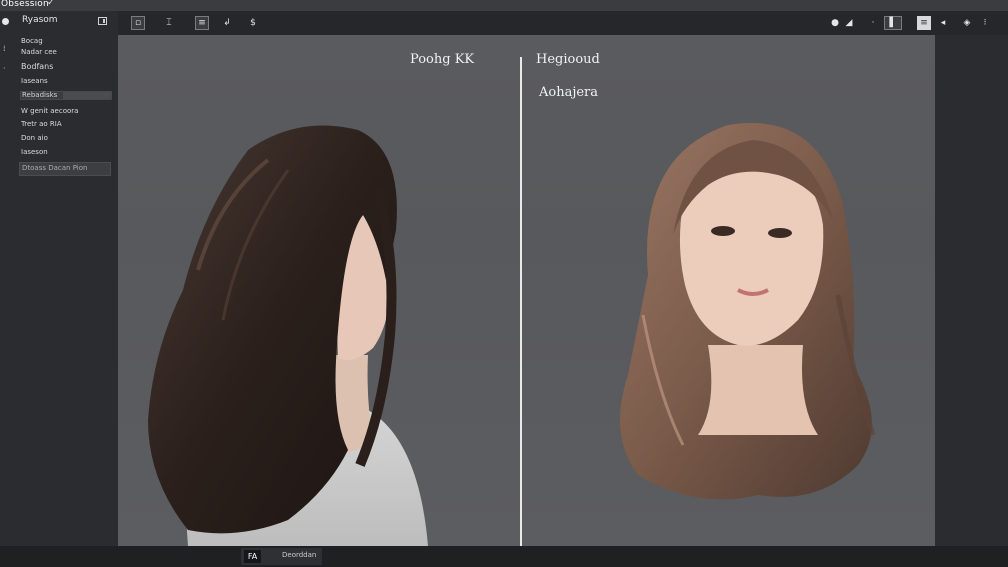 The height and width of the screenshot is (567, 1008). I want to click on sidebar-item-bodfans: Bodfans, so click(37, 66).